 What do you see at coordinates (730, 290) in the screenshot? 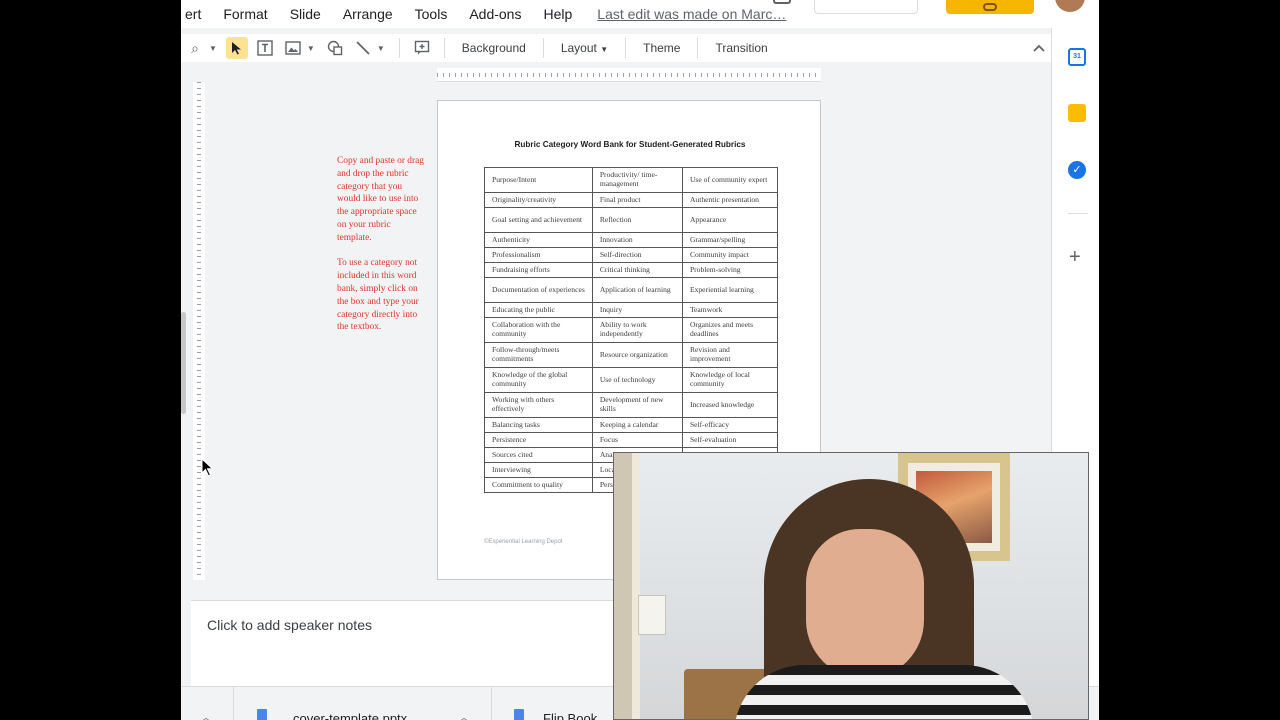
I see `table-cell: Experiential learning` at bounding box center [730, 290].